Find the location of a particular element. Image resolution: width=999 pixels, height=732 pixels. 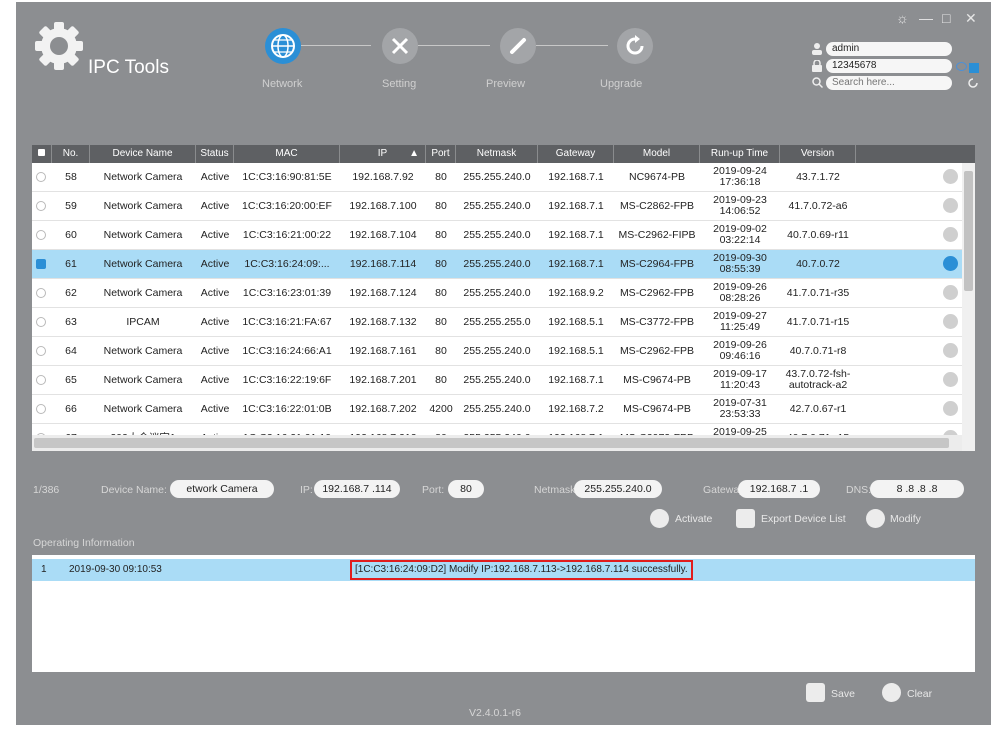

activate-button: Activate is located at coordinates (693, 519).